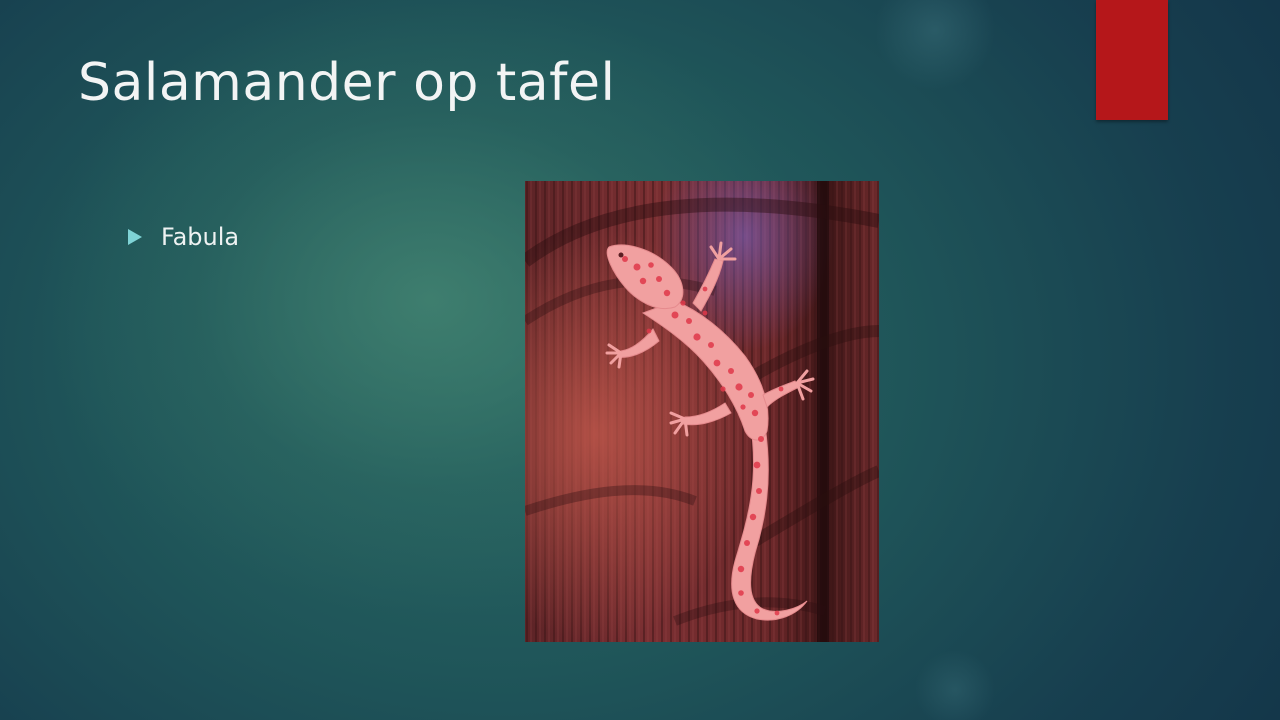  Describe the element at coordinates (347, 83) in the screenshot. I see `slide-title: Salamander op tafel` at that location.